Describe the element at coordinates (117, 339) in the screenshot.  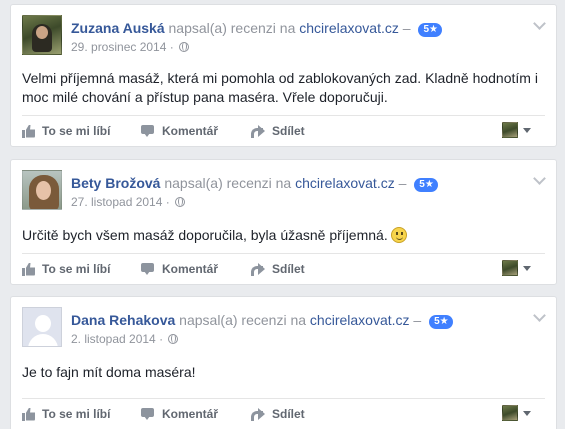
I see `review-date-link: 2. listopad 2014 ·` at that location.